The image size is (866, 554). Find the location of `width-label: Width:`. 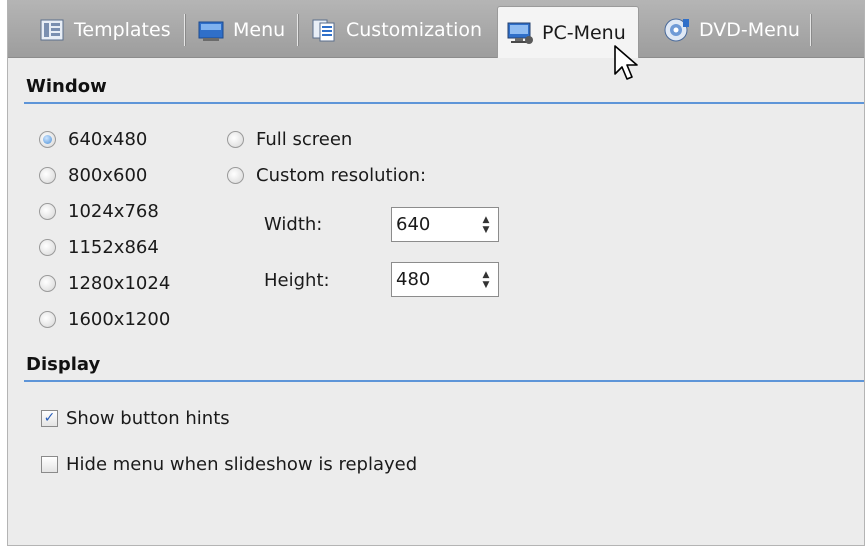

width-label: Width: is located at coordinates (293, 224).